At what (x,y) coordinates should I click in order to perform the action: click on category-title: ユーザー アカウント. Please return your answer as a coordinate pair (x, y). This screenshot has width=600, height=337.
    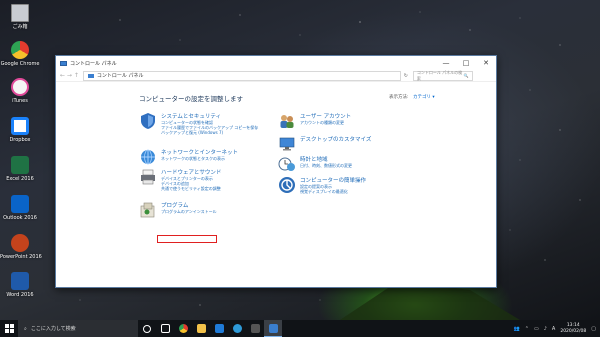
    Looking at the image, I should click on (325, 116).